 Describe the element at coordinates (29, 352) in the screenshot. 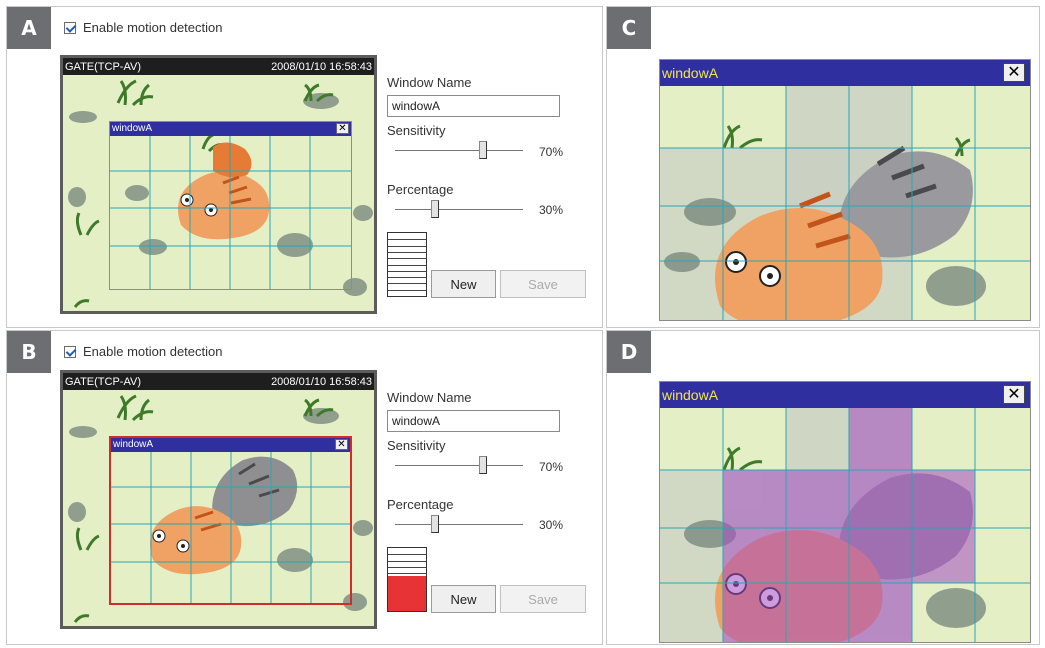

I see `panel-badge: B` at that location.